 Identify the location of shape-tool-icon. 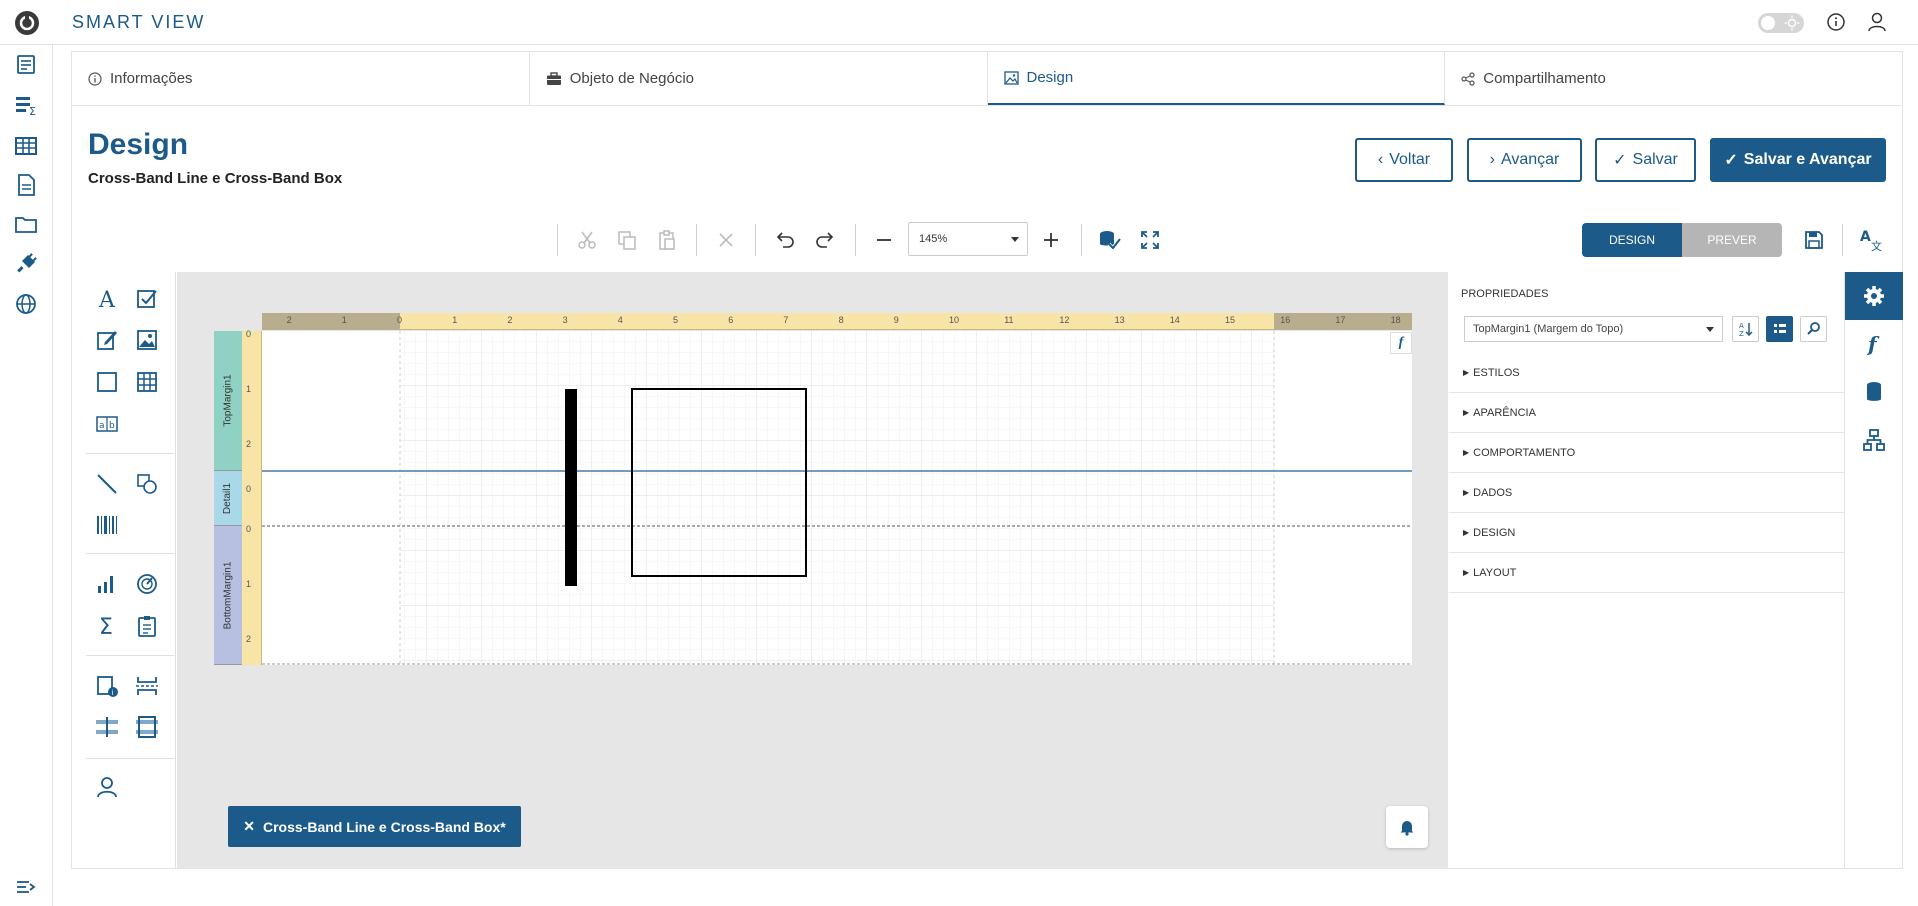
(147, 484).